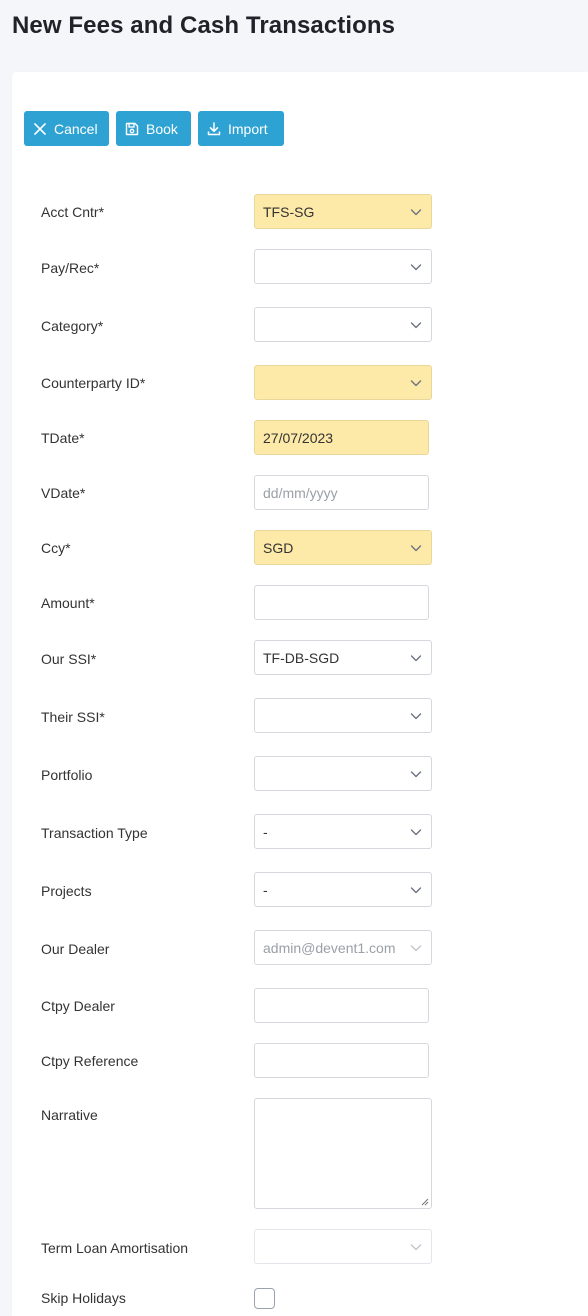 This screenshot has height=1316, width=588. Describe the element at coordinates (341, 1005) in the screenshot. I see `ctpy-dealer-input` at that location.